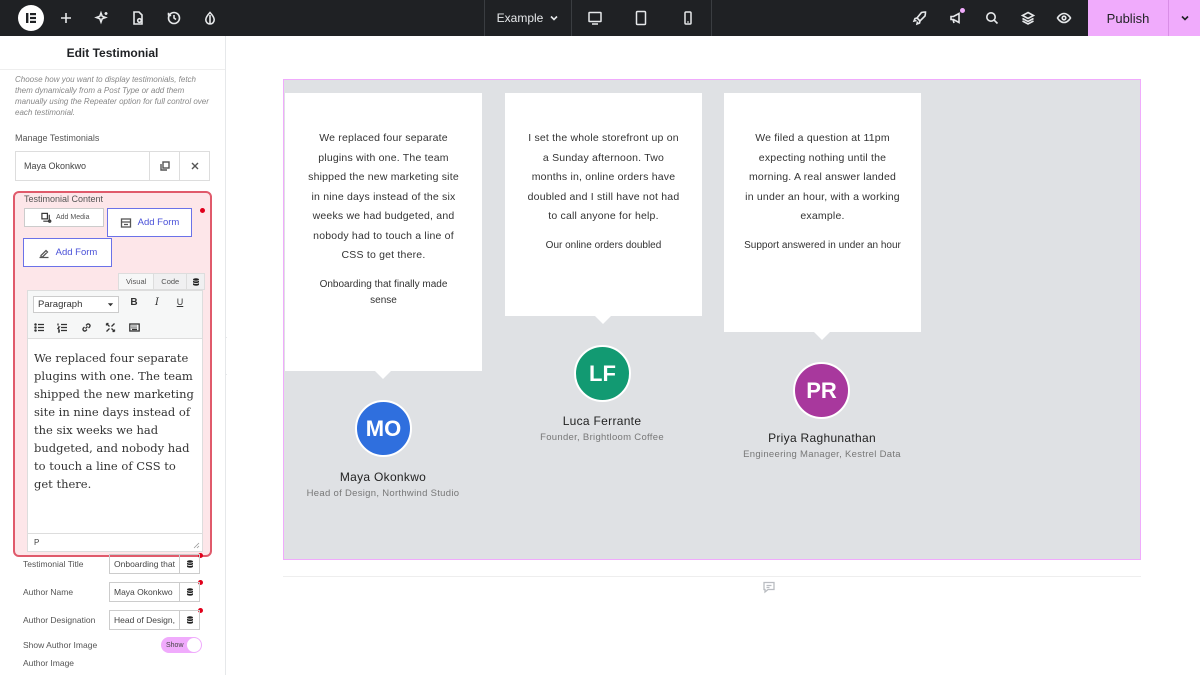  What do you see at coordinates (66, 18) in the screenshot?
I see `add-element-icon` at bounding box center [66, 18].